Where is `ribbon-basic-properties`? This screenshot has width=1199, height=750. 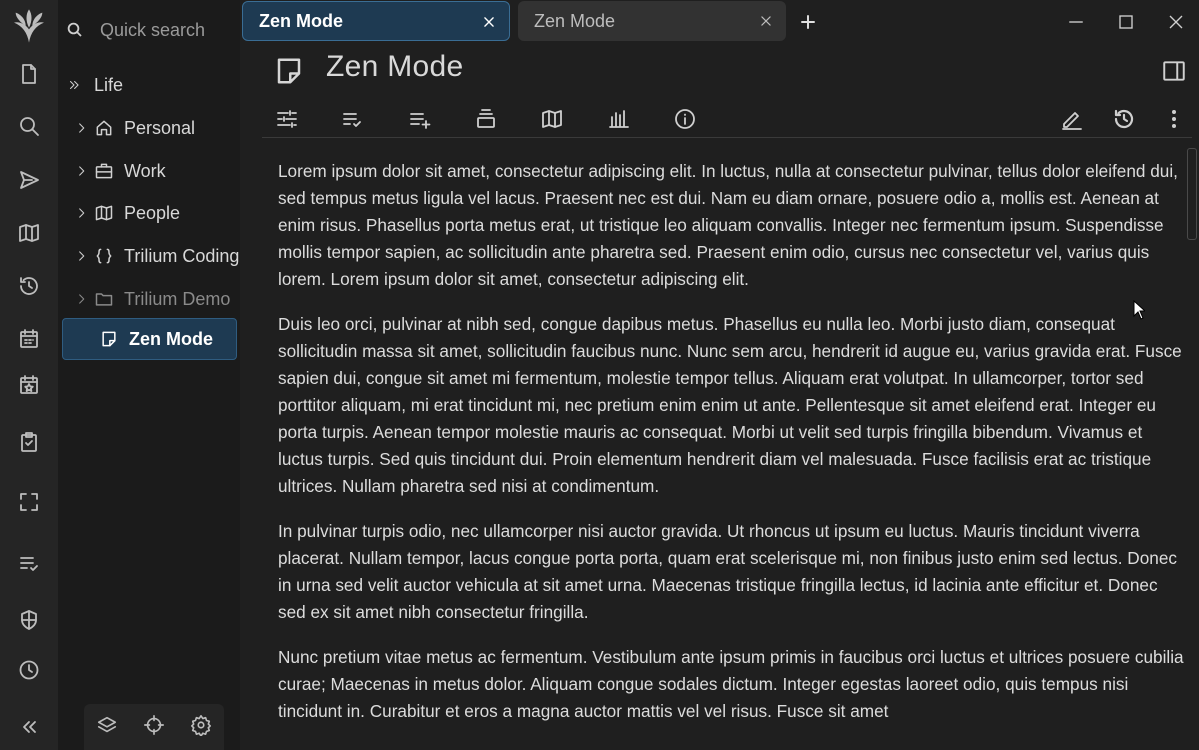
ribbon-basic-properties is located at coordinates (287, 119).